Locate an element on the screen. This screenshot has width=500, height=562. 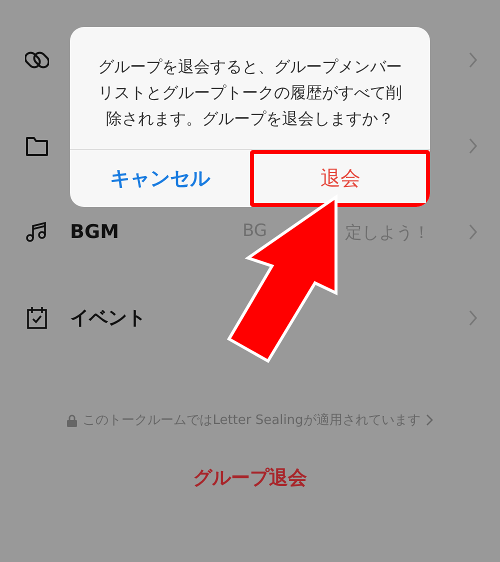
lock-icon is located at coordinates (71, 420).